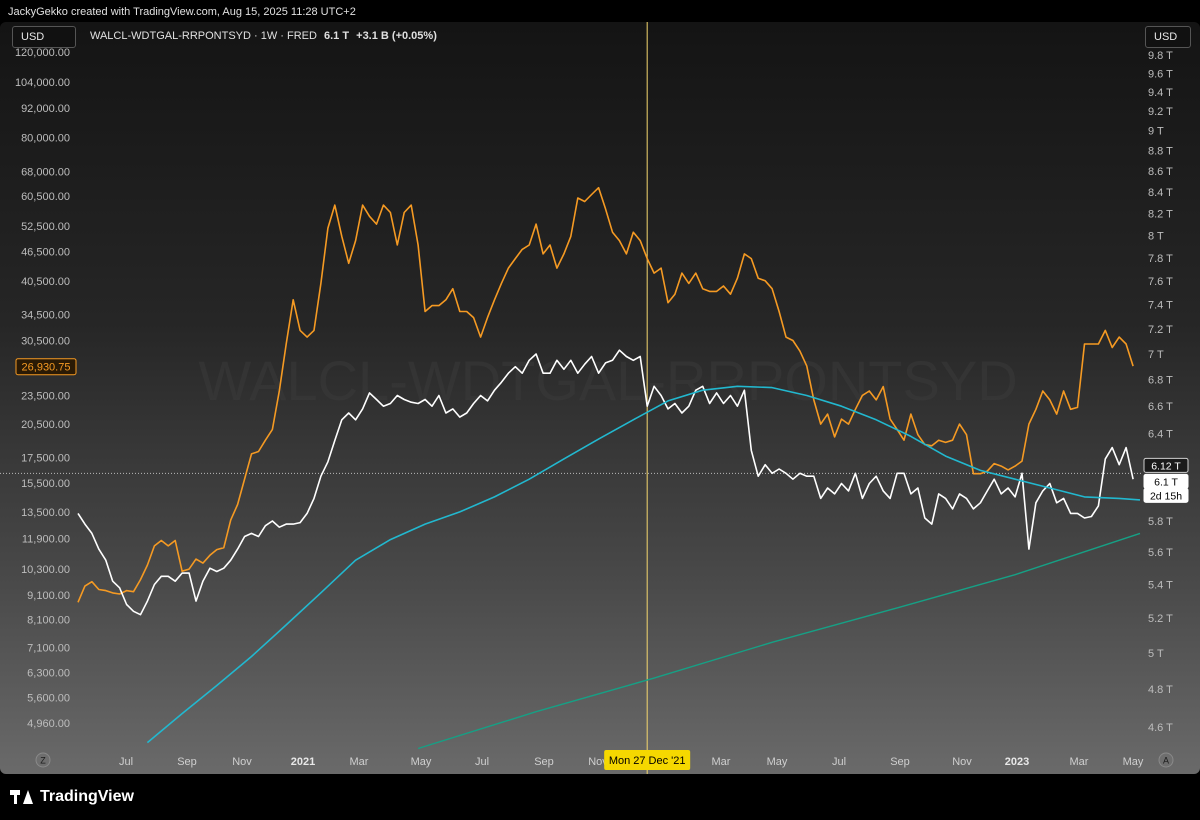 The height and width of the screenshot is (820, 1200). What do you see at coordinates (45, 316) in the screenshot?
I see `left-axis-tick-label: 34,500.00` at bounding box center [45, 316].